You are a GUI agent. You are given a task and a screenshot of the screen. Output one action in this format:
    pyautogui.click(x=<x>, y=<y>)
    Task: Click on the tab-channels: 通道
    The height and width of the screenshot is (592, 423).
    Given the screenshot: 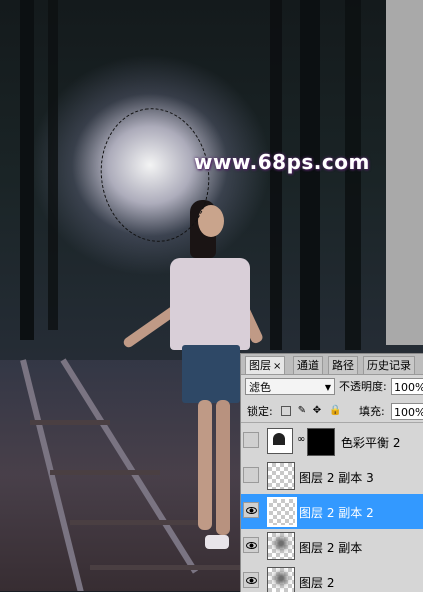 What is the action you would take?
    pyautogui.click(x=308, y=365)
    